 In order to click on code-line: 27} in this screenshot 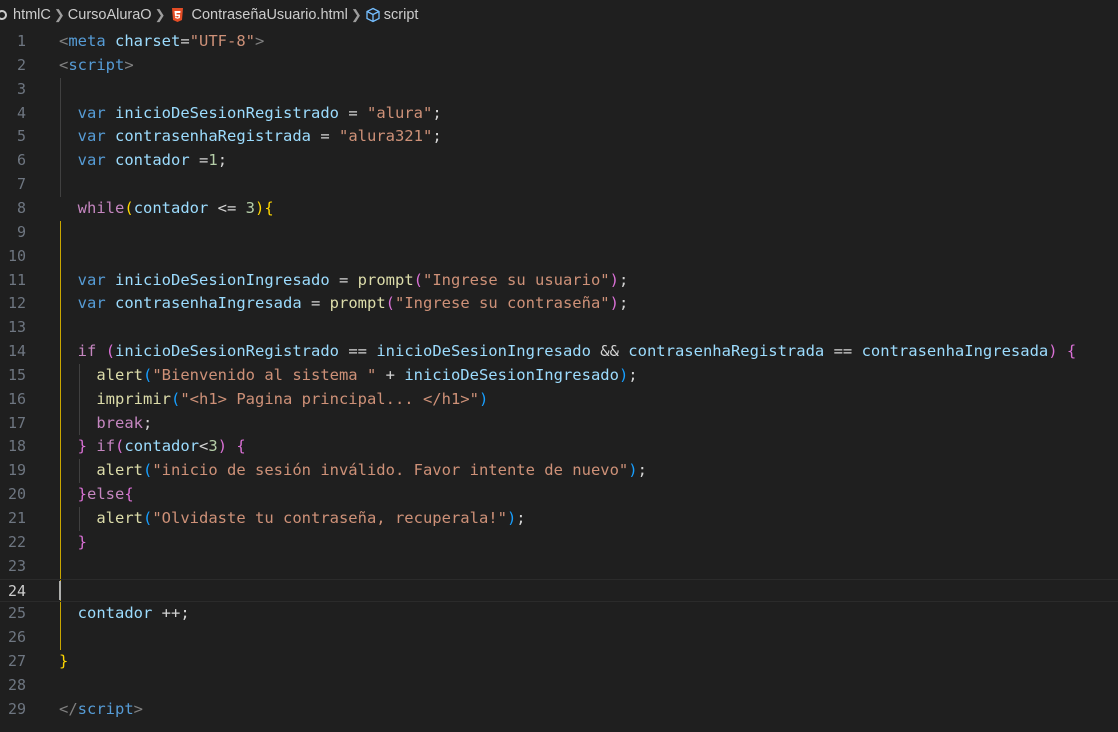, I will do `click(559, 662)`.